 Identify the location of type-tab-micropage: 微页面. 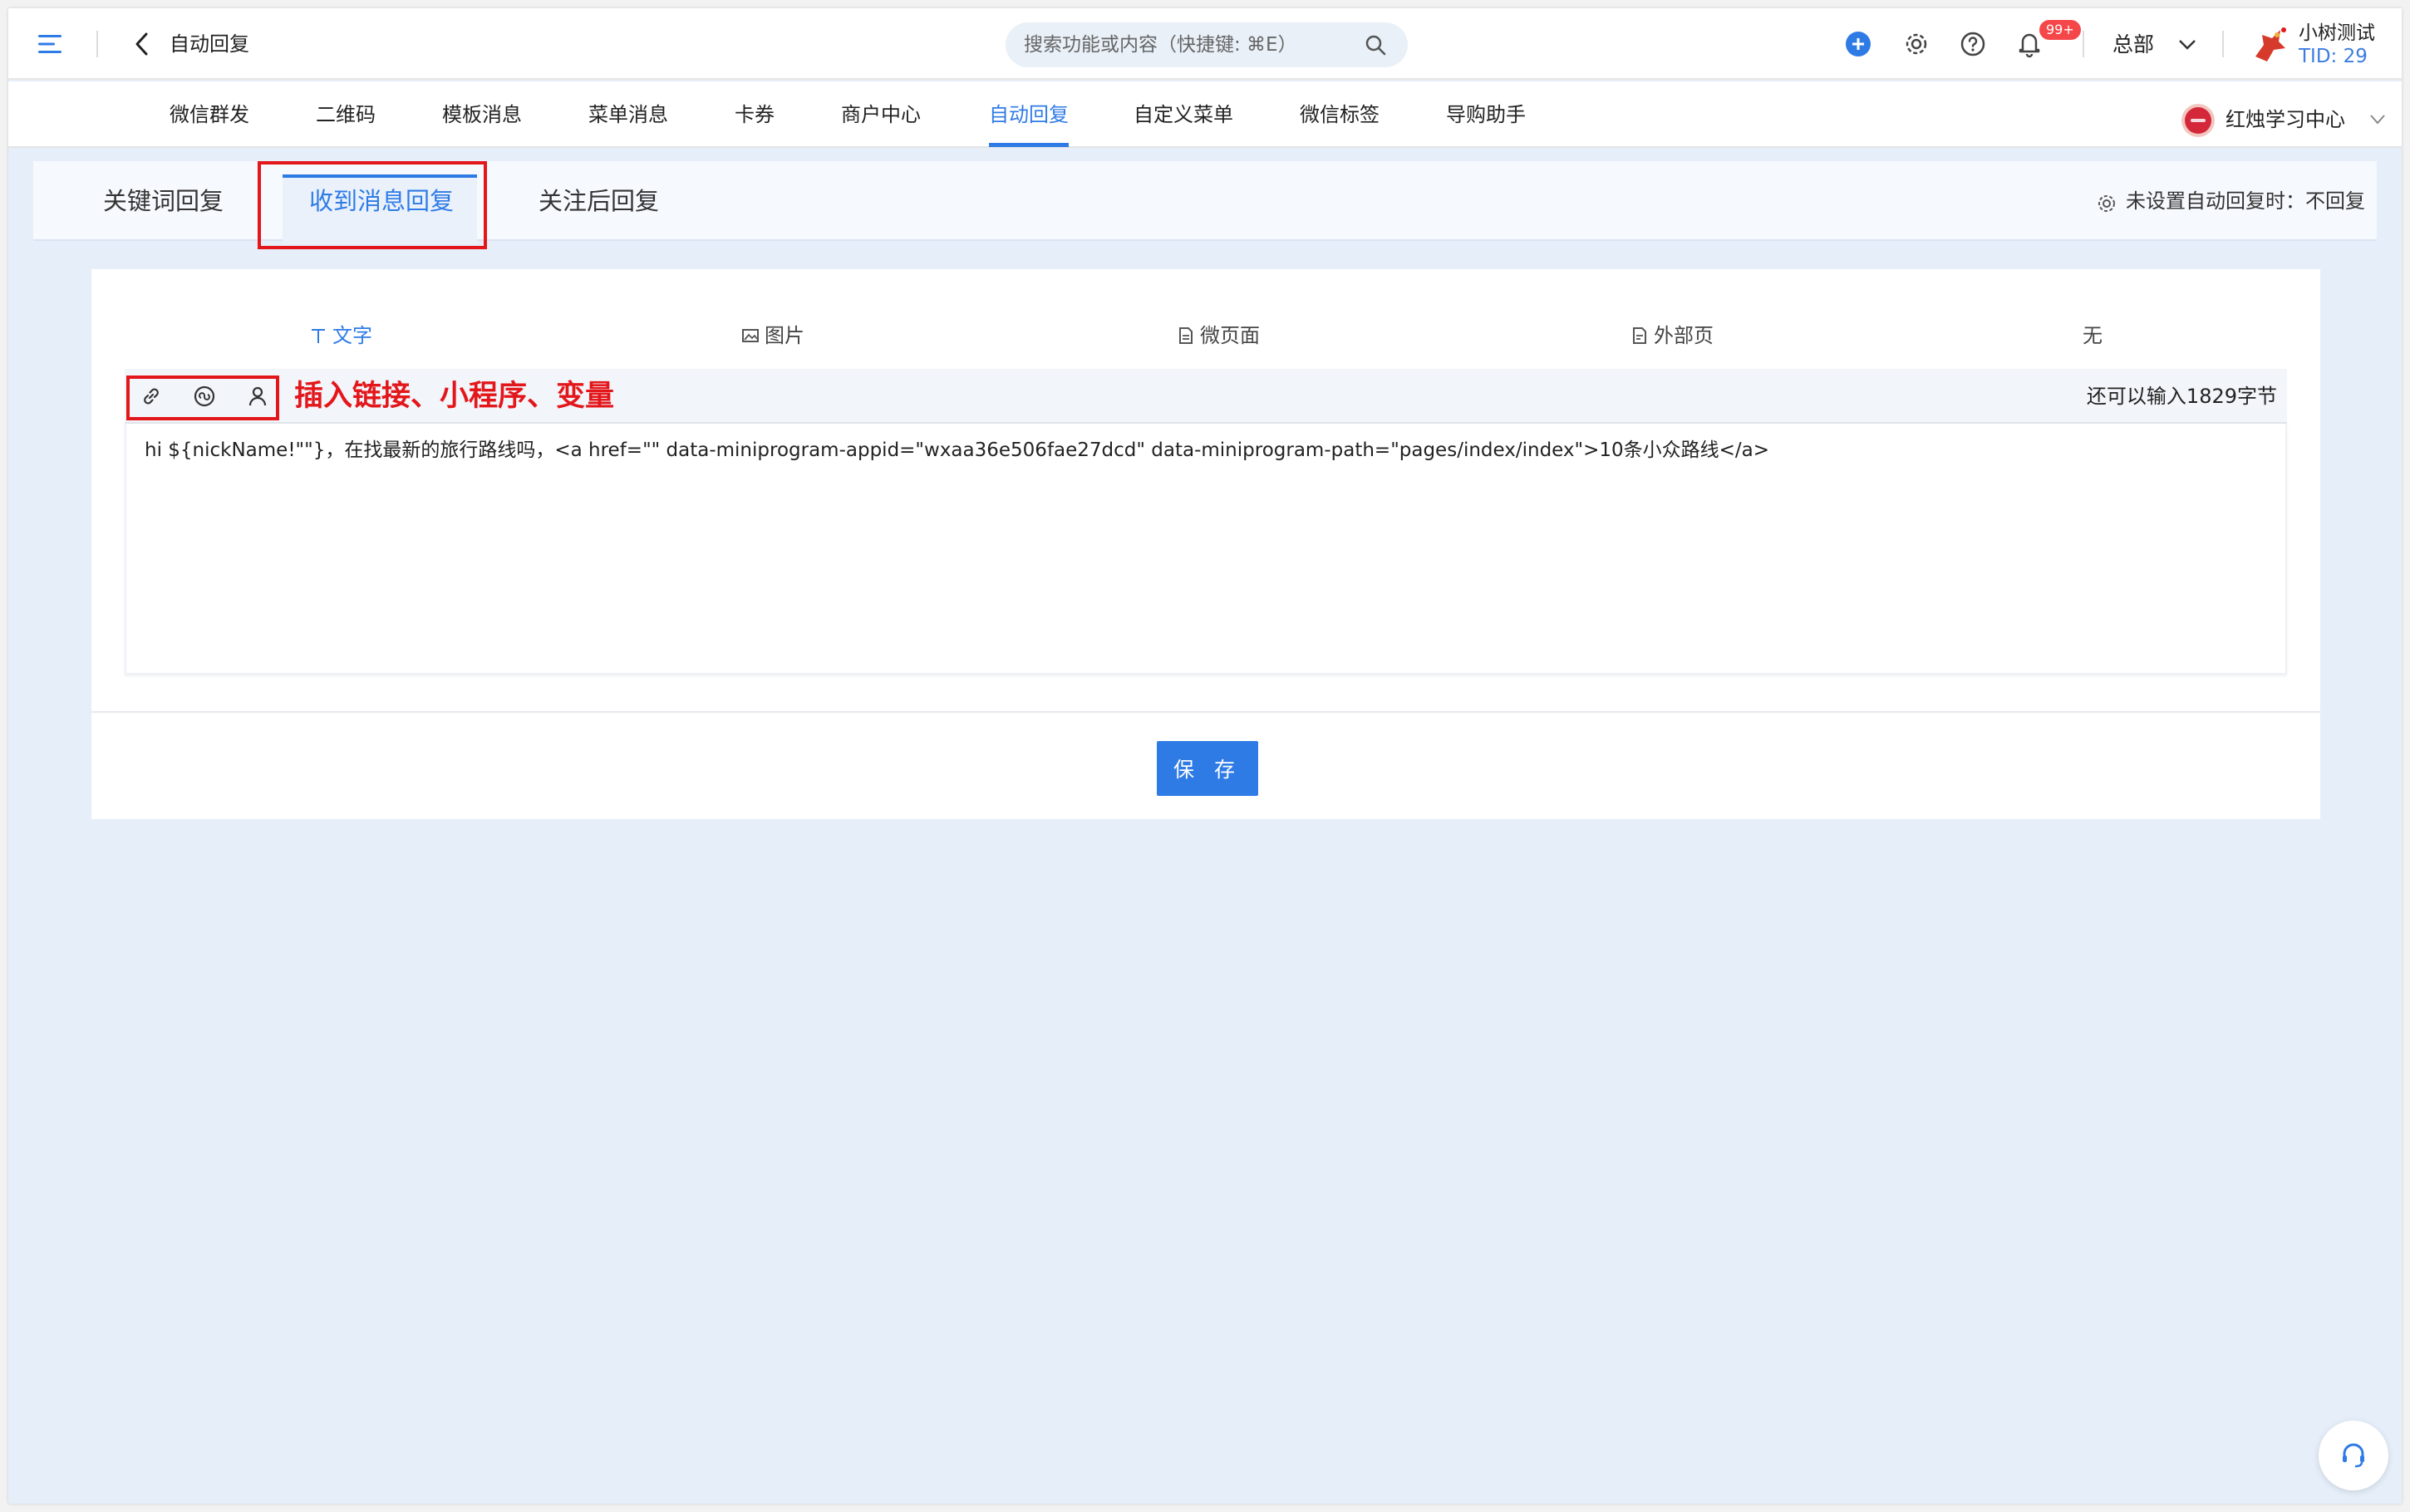
(1218, 336).